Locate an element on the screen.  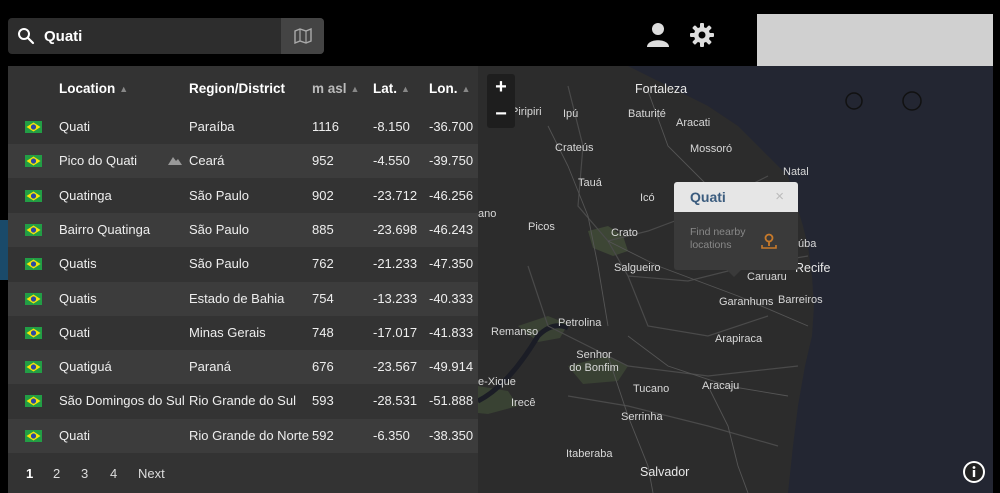
gear-icon is located at coordinates (702, 35).